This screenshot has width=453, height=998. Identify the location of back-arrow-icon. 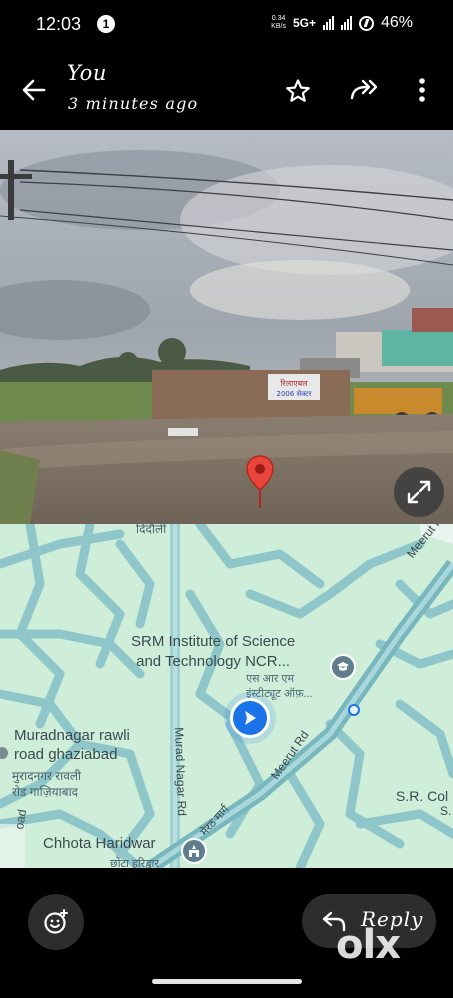
(34, 90).